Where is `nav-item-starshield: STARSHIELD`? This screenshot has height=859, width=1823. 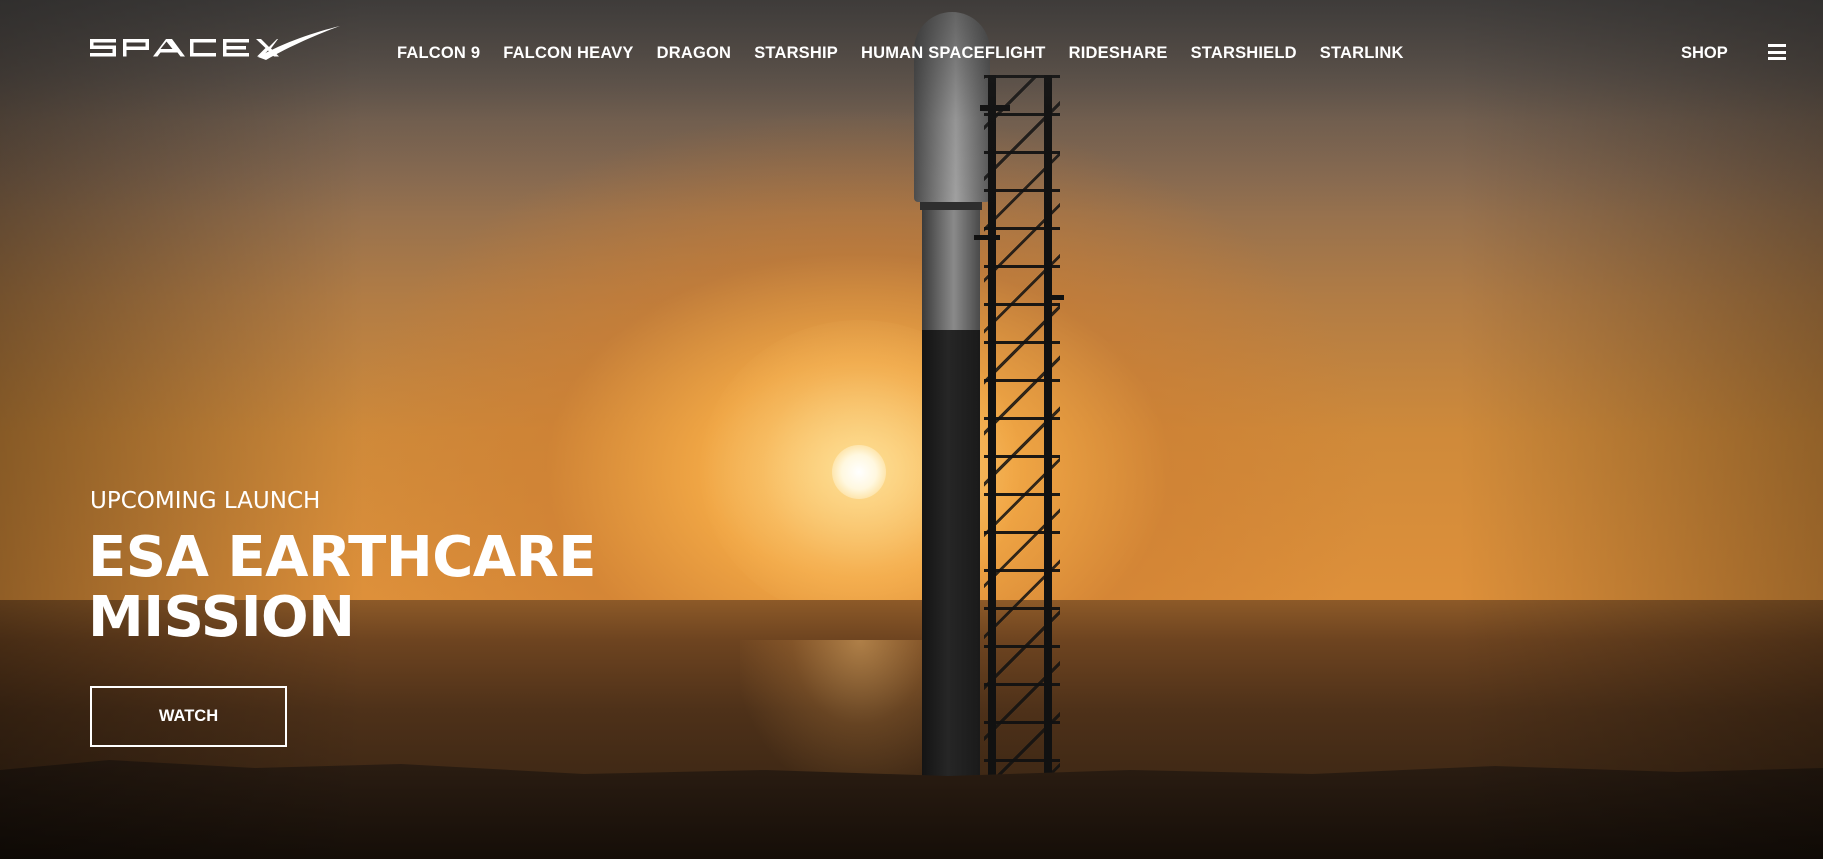 nav-item-starshield: STARSHIELD is located at coordinates (1244, 53).